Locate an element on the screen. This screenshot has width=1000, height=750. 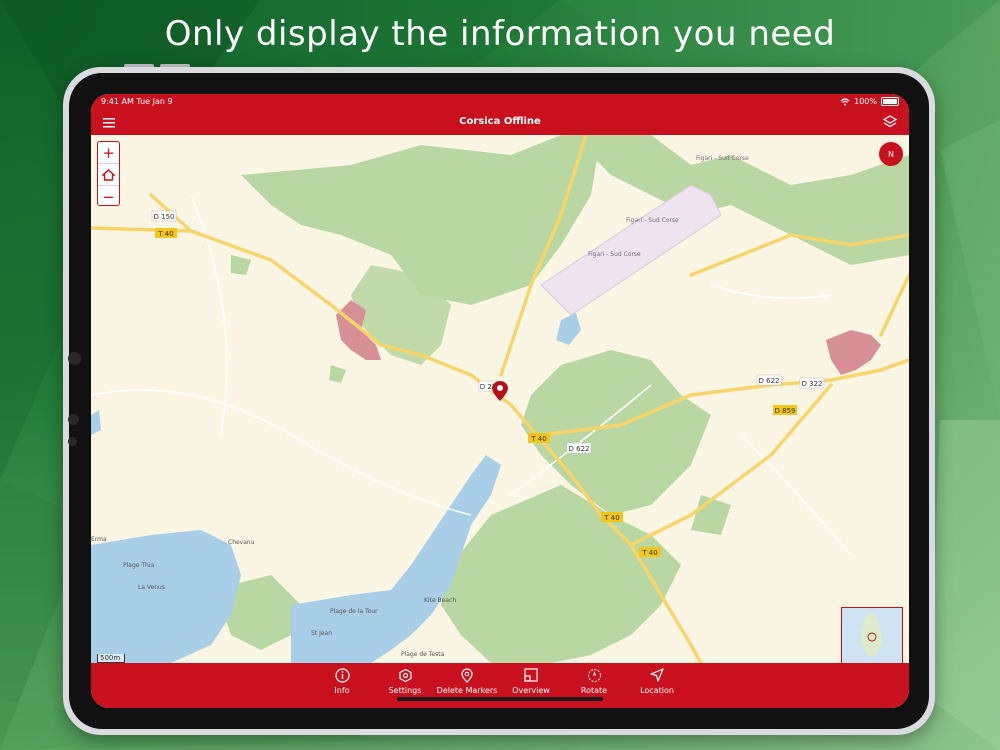
home-button is located at coordinates (108, 174).